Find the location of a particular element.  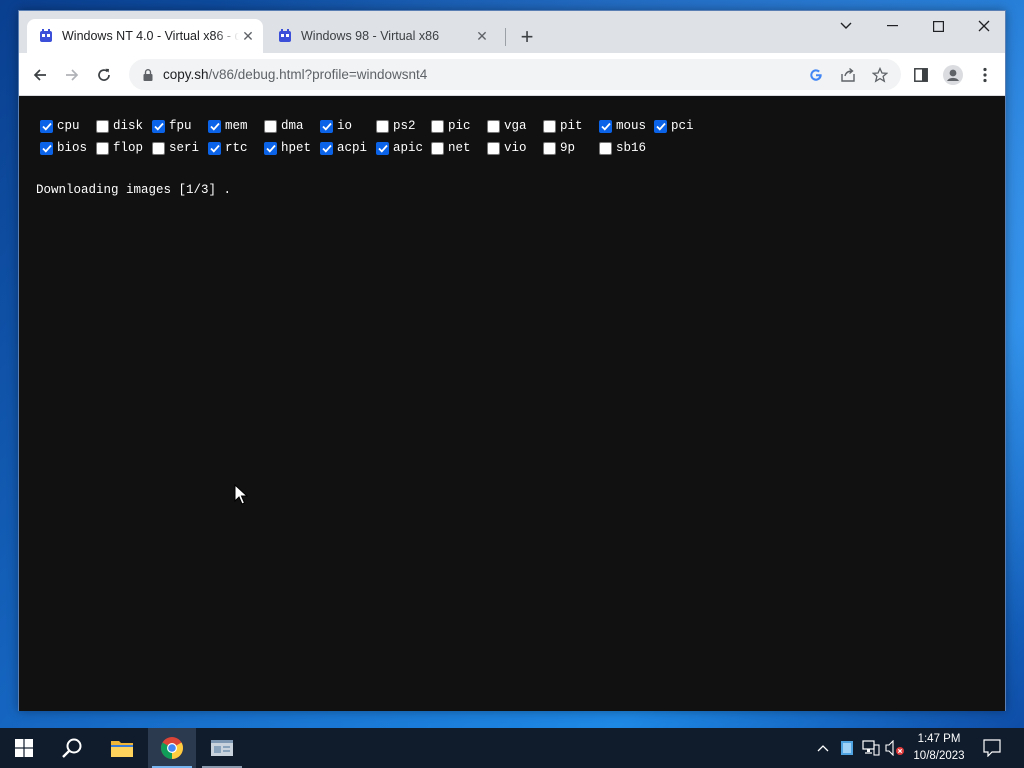

debug-option-label: io is located at coordinates (345, 126).